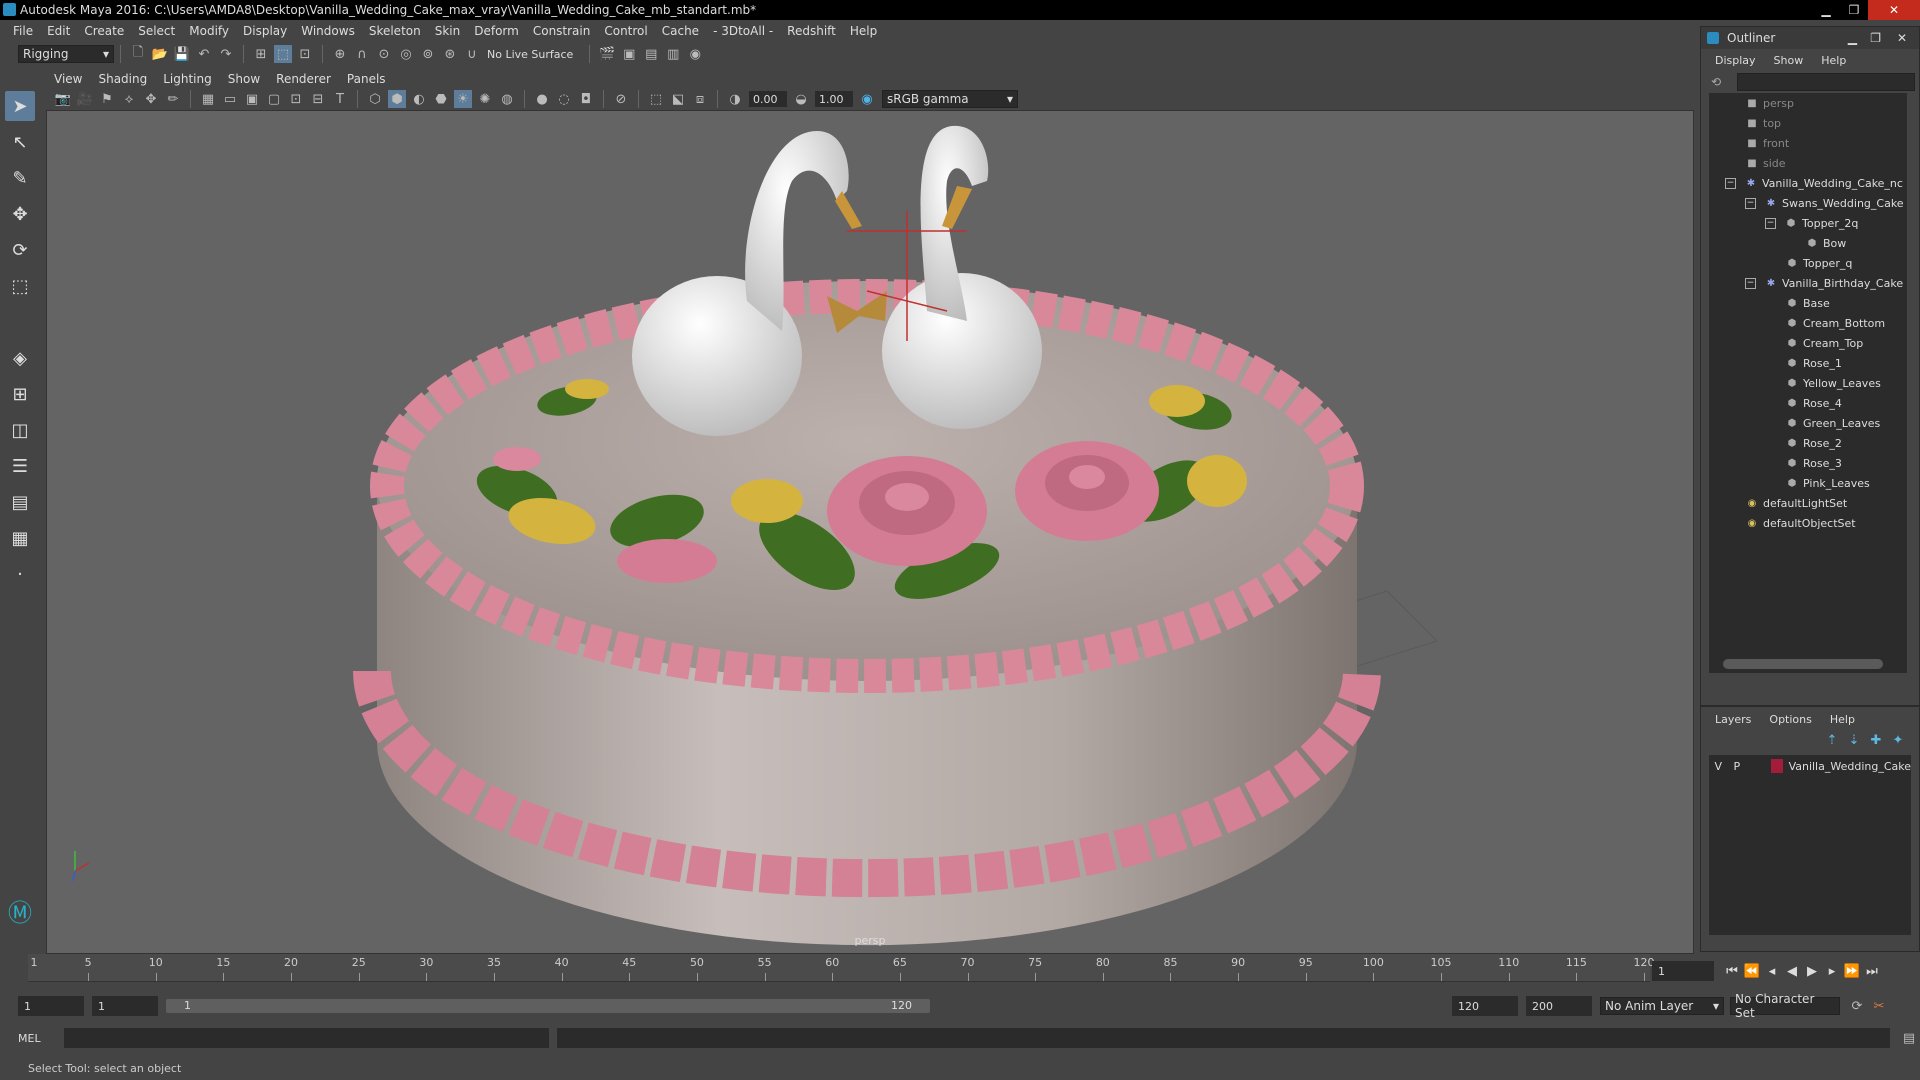 Image resolution: width=1920 pixels, height=1080 pixels. What do you see at coordinates (441, 99) in the screenshot?
I see `textured-icon: ⬣` at bounding box center [441, 99].